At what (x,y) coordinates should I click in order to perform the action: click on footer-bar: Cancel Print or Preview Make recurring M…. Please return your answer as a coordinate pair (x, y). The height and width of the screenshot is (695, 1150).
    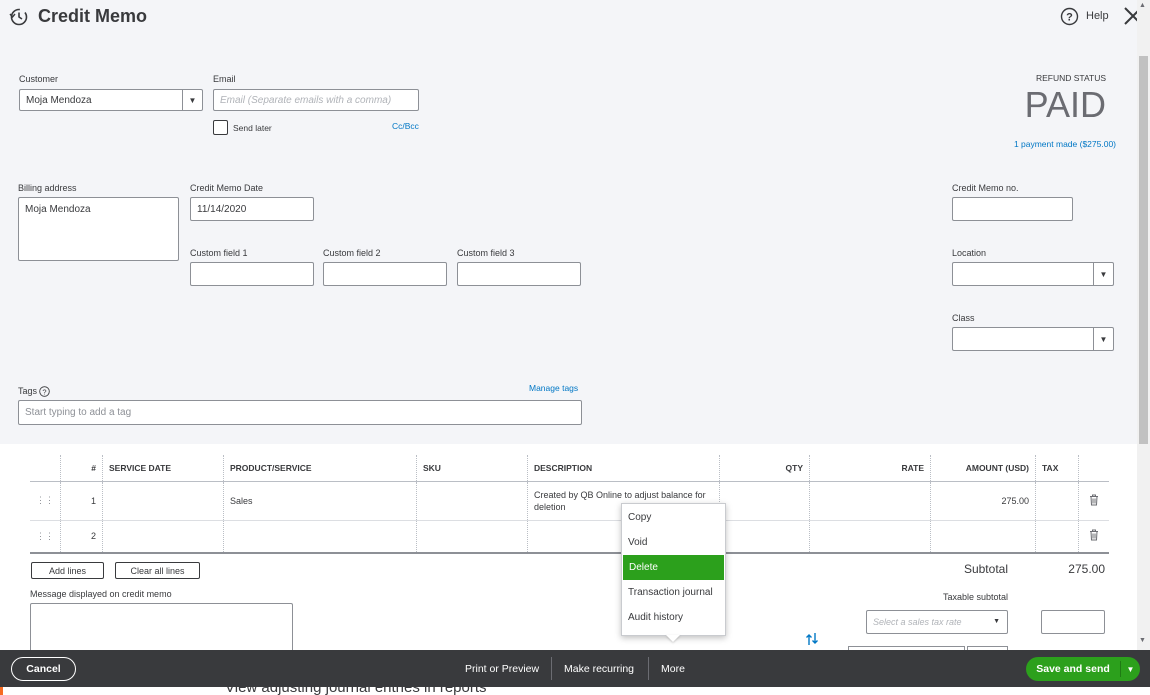
    Looking at the image, I should click on (575, 668).